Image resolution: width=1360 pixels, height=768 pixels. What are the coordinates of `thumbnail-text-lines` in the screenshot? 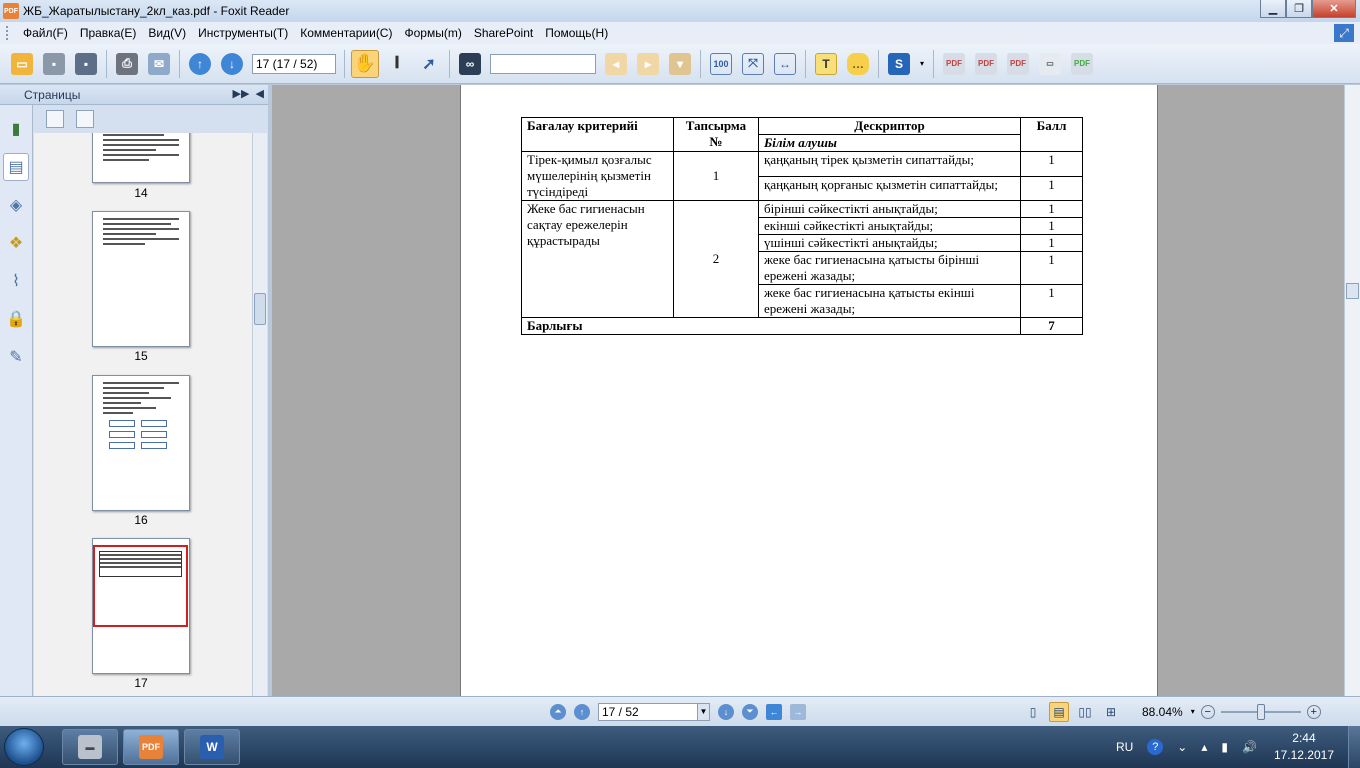 It's located at (141, 415).